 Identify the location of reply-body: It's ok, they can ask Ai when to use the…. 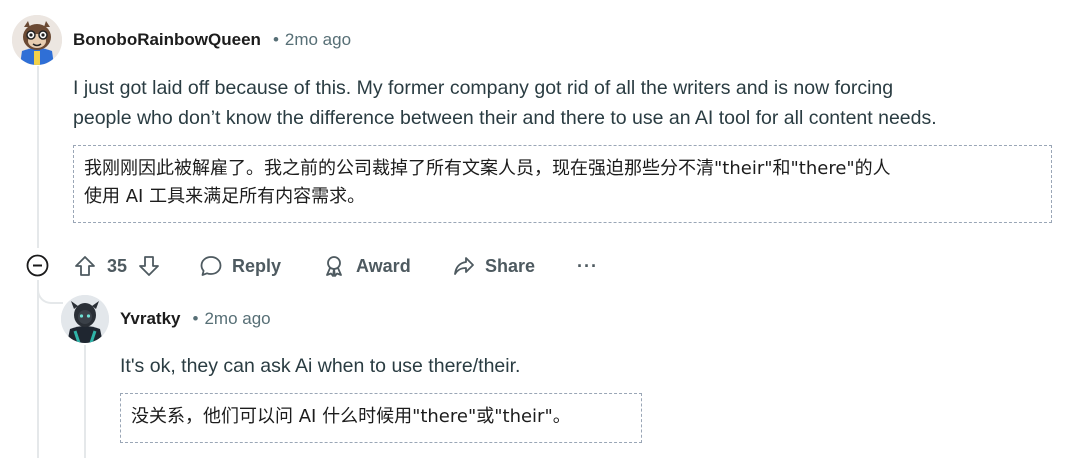
(320, 366).